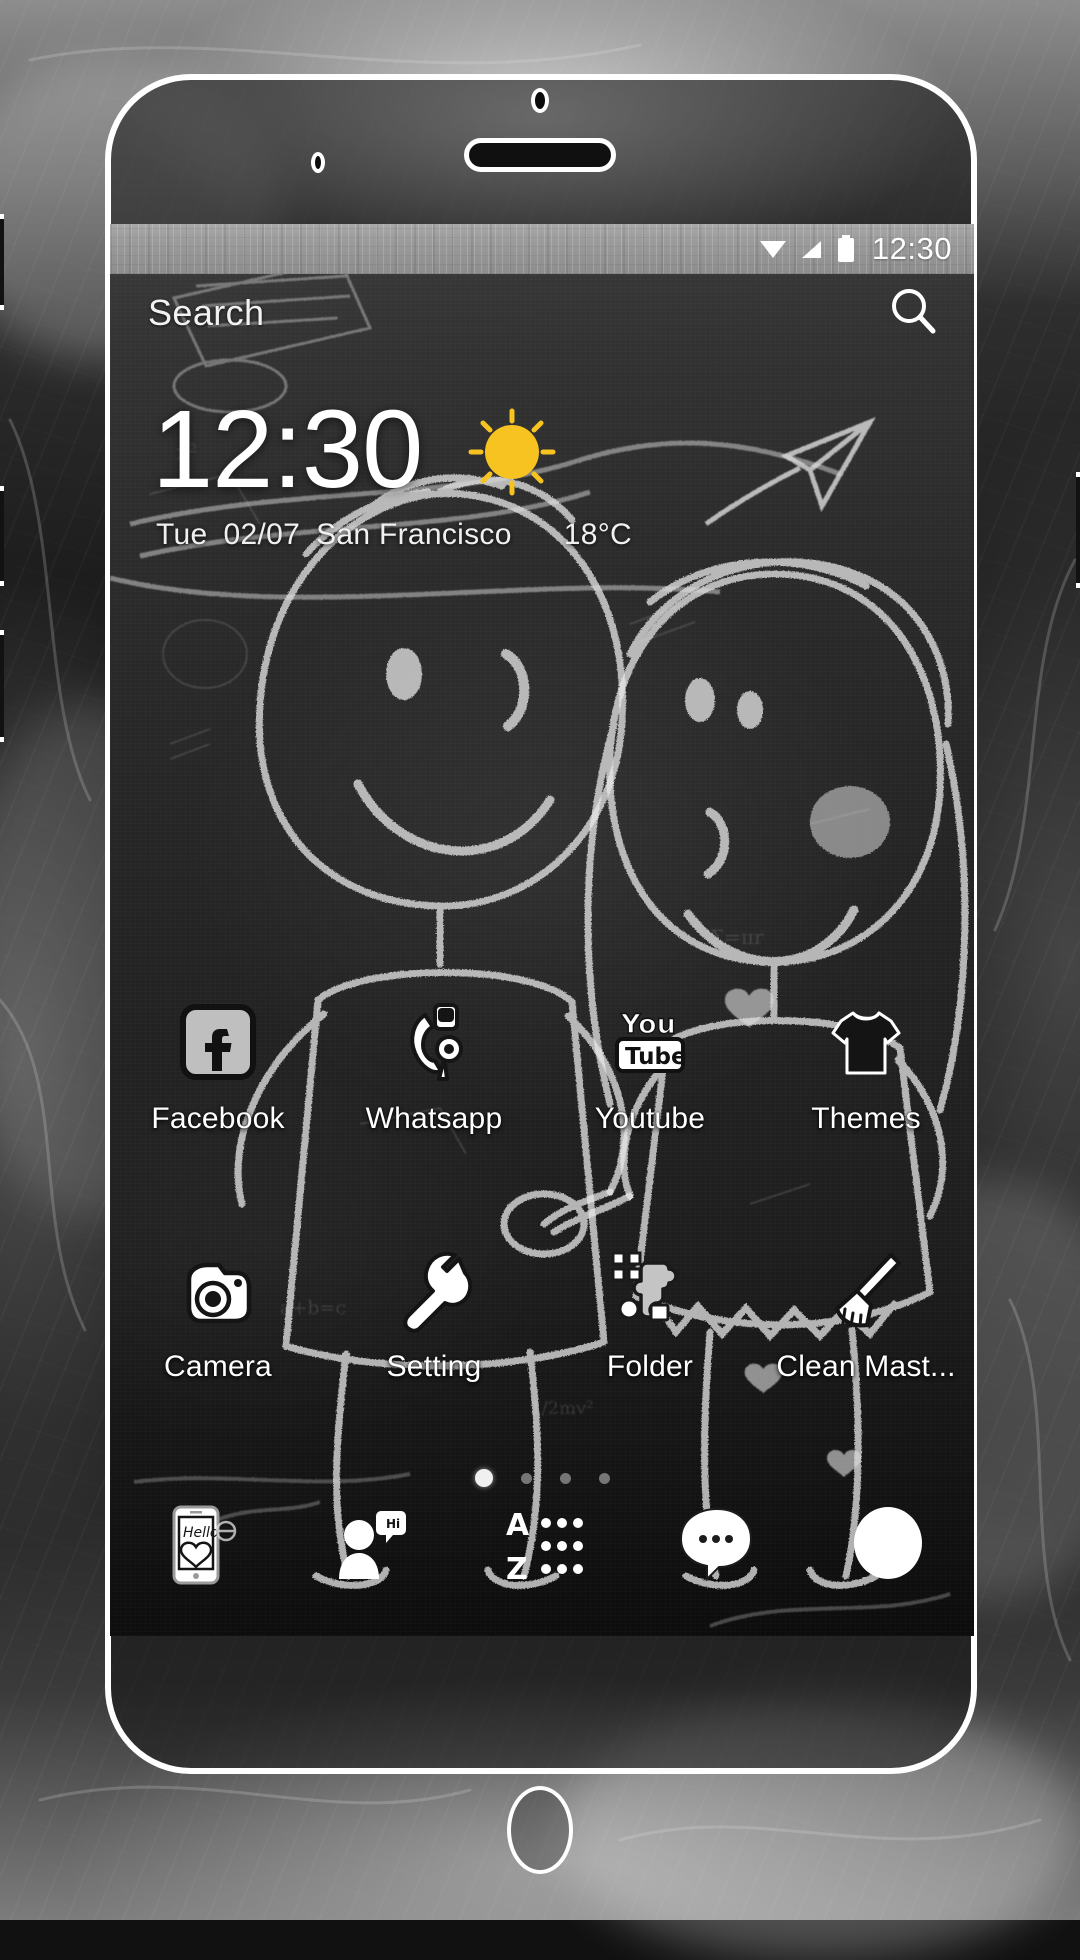  What do you see at coordinates (218, 1367) in the screenshot?
I see `app-label: Camera` at bounding box center [218, 1367].